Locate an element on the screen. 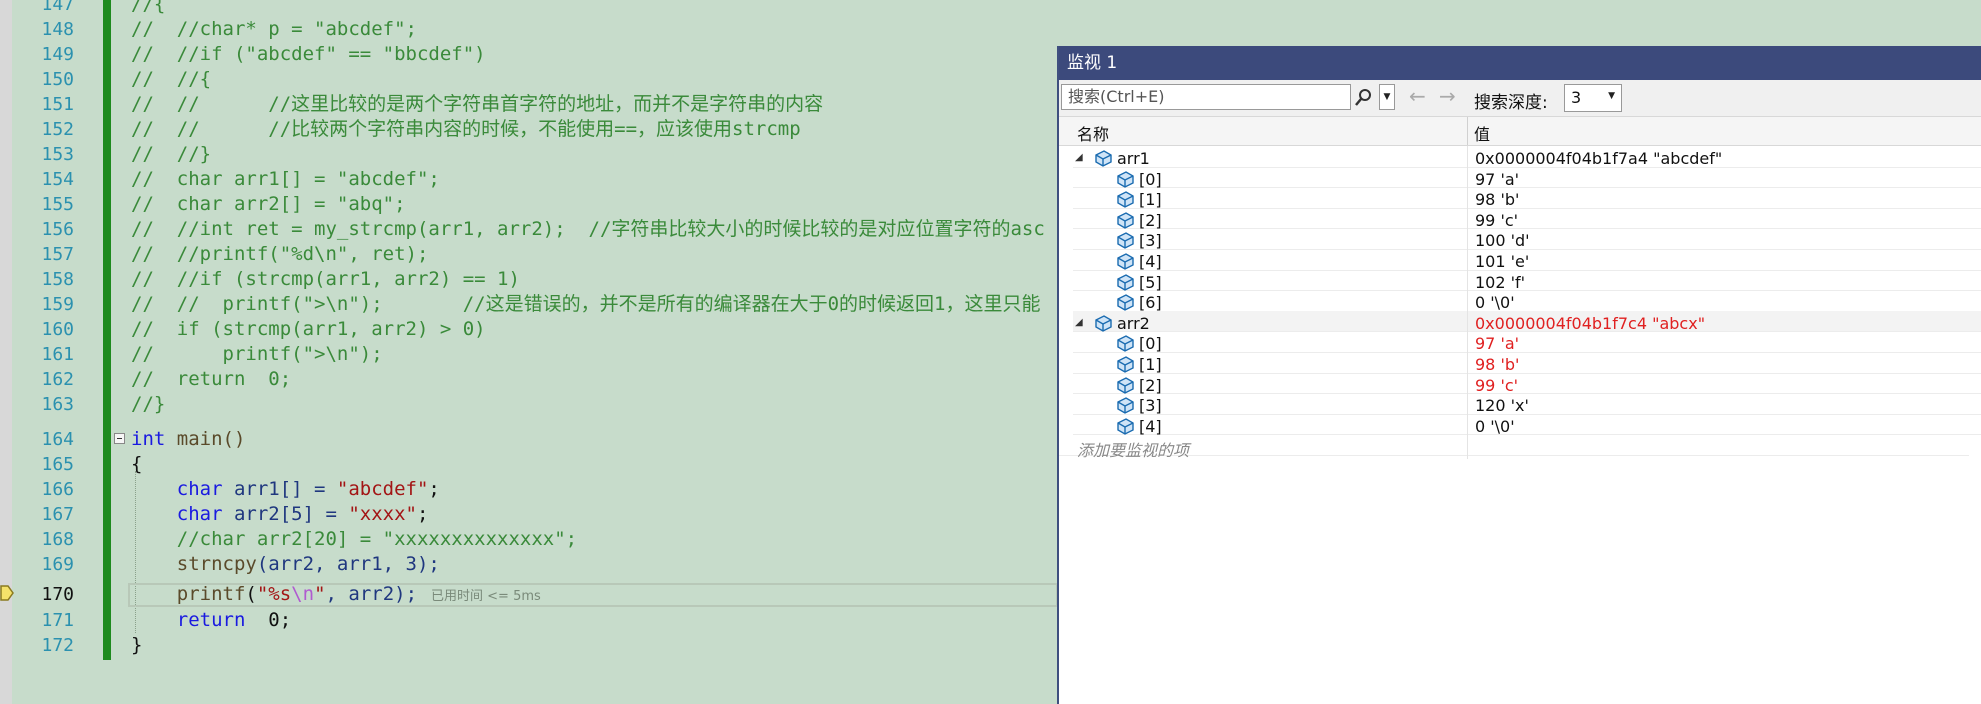 This screenshot has width=1981, height=704. watch-item-value: 100 'd' is located at coordinates (1502, 240).